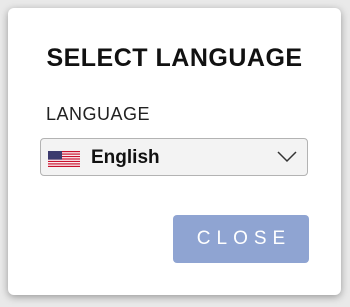 This screenshot has height=307, width=350. What do you see at coordinates (287, 157) in the screenshot?
I see `chevron-down-icon` at bounding box center [287, 157].